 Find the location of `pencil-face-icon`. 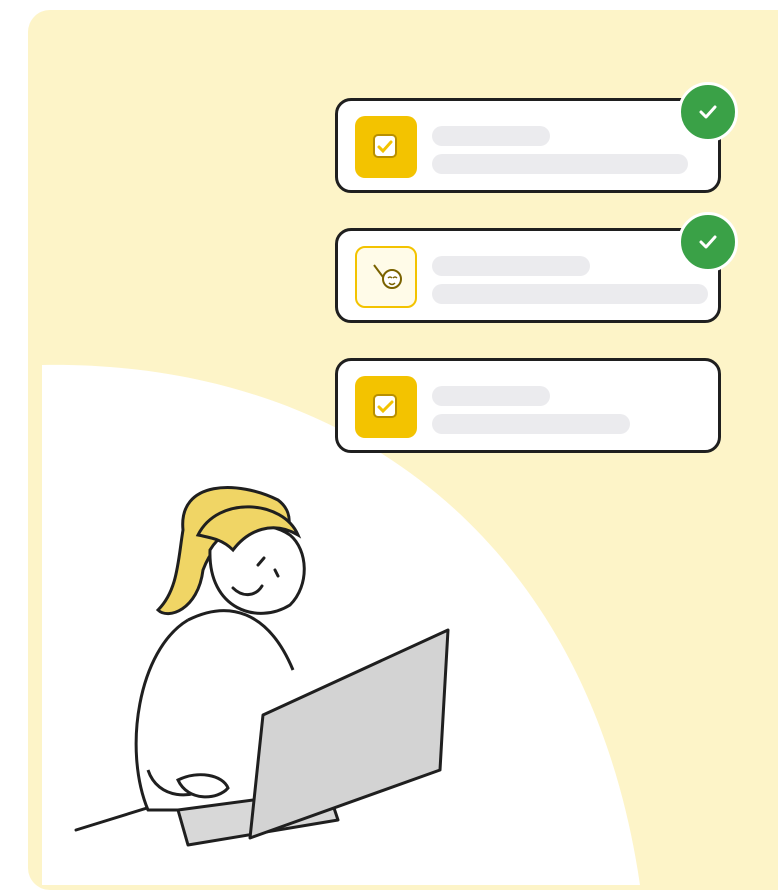

pencil-face-icon is located at coordinates (386, 277).